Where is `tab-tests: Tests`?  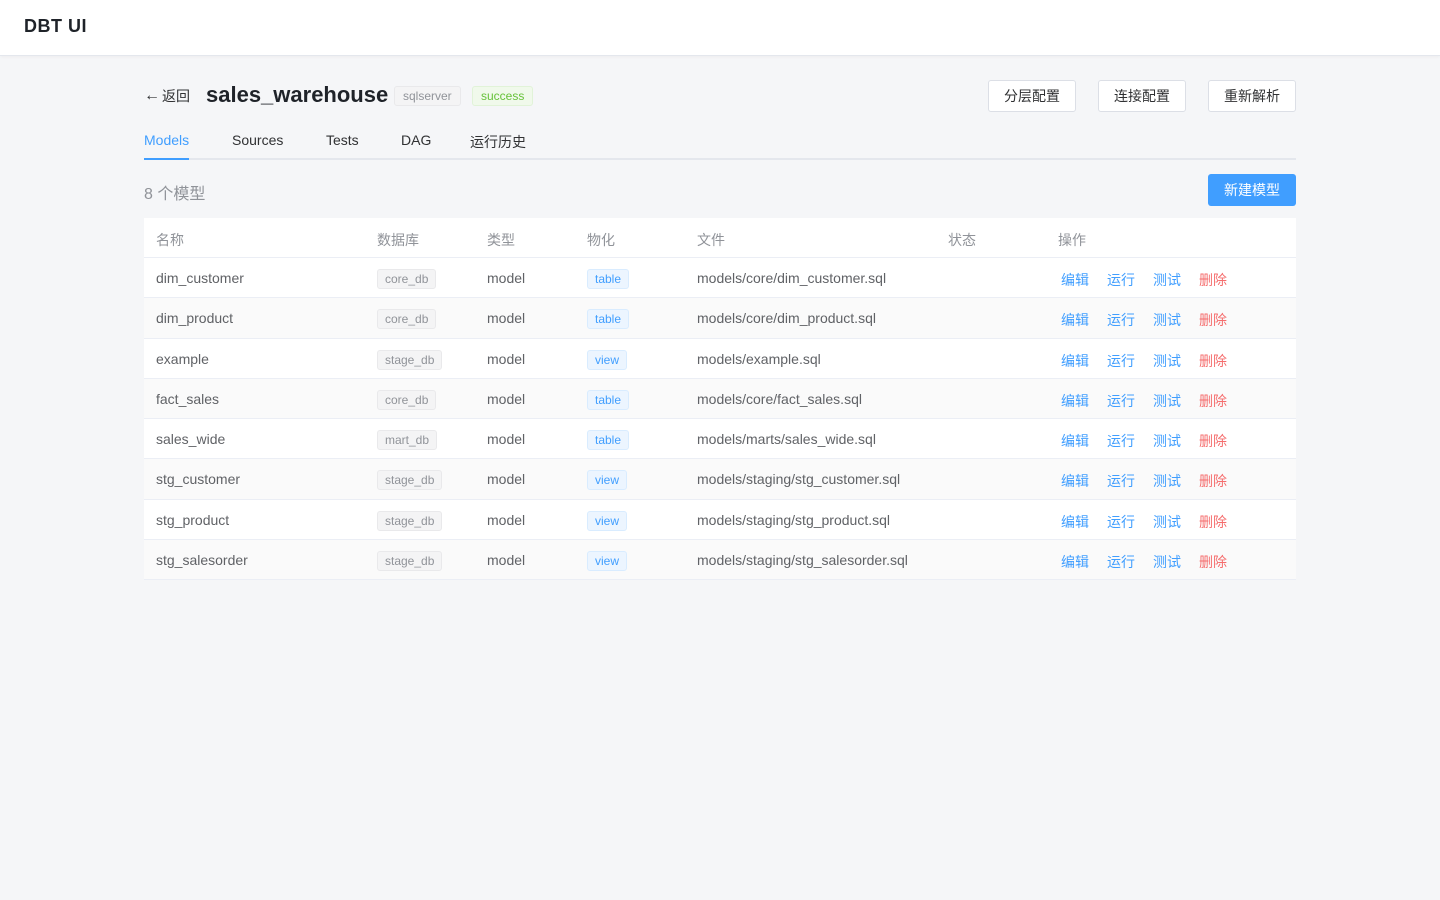 tab-tests: Tests is located at coordinates (342, 146).